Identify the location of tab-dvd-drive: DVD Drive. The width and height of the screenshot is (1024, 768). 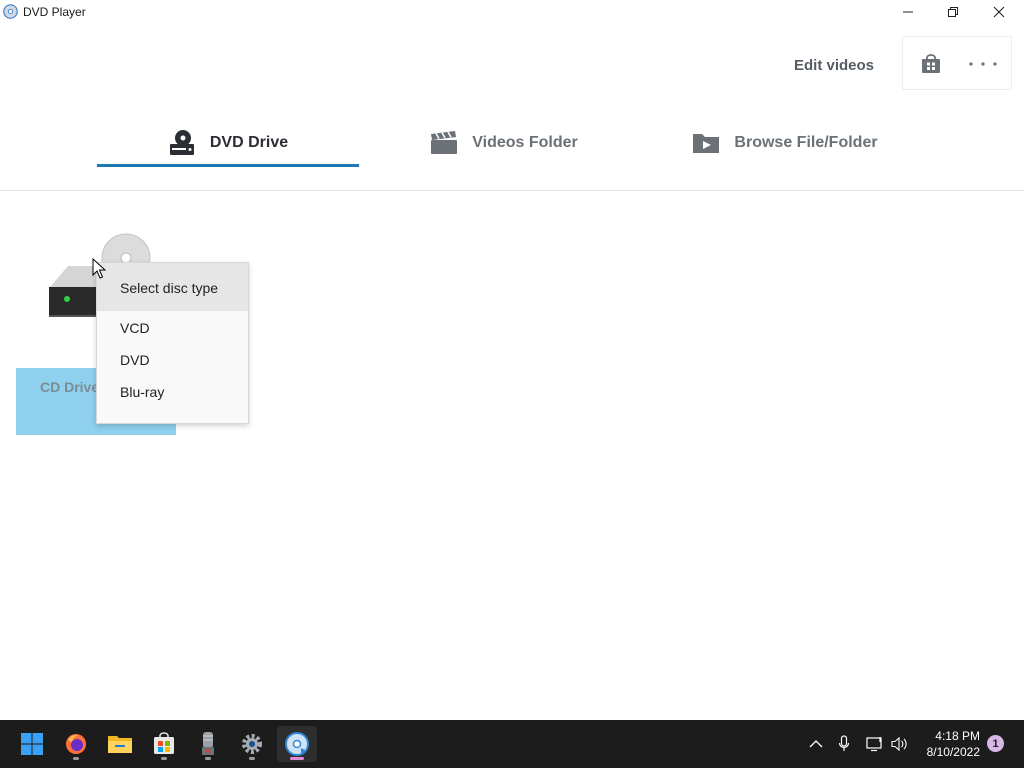
(228, 143).